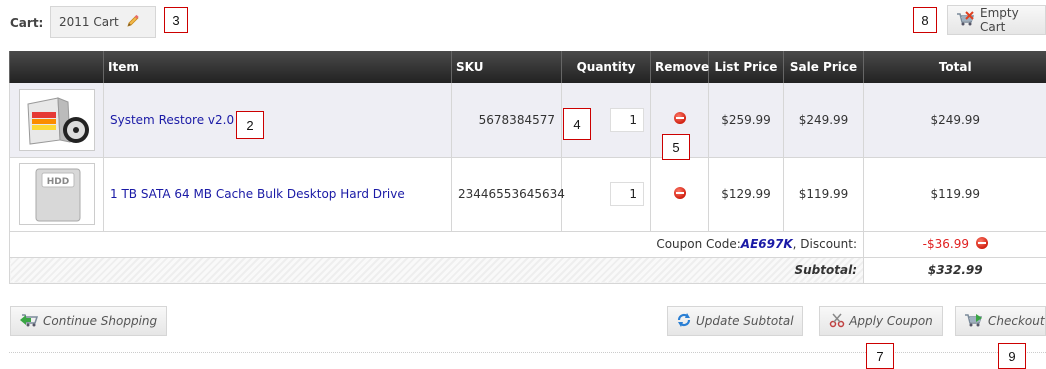 This screenshot has height=369, width=1046. I want to click on callout-8: 8, so click(925, 20).